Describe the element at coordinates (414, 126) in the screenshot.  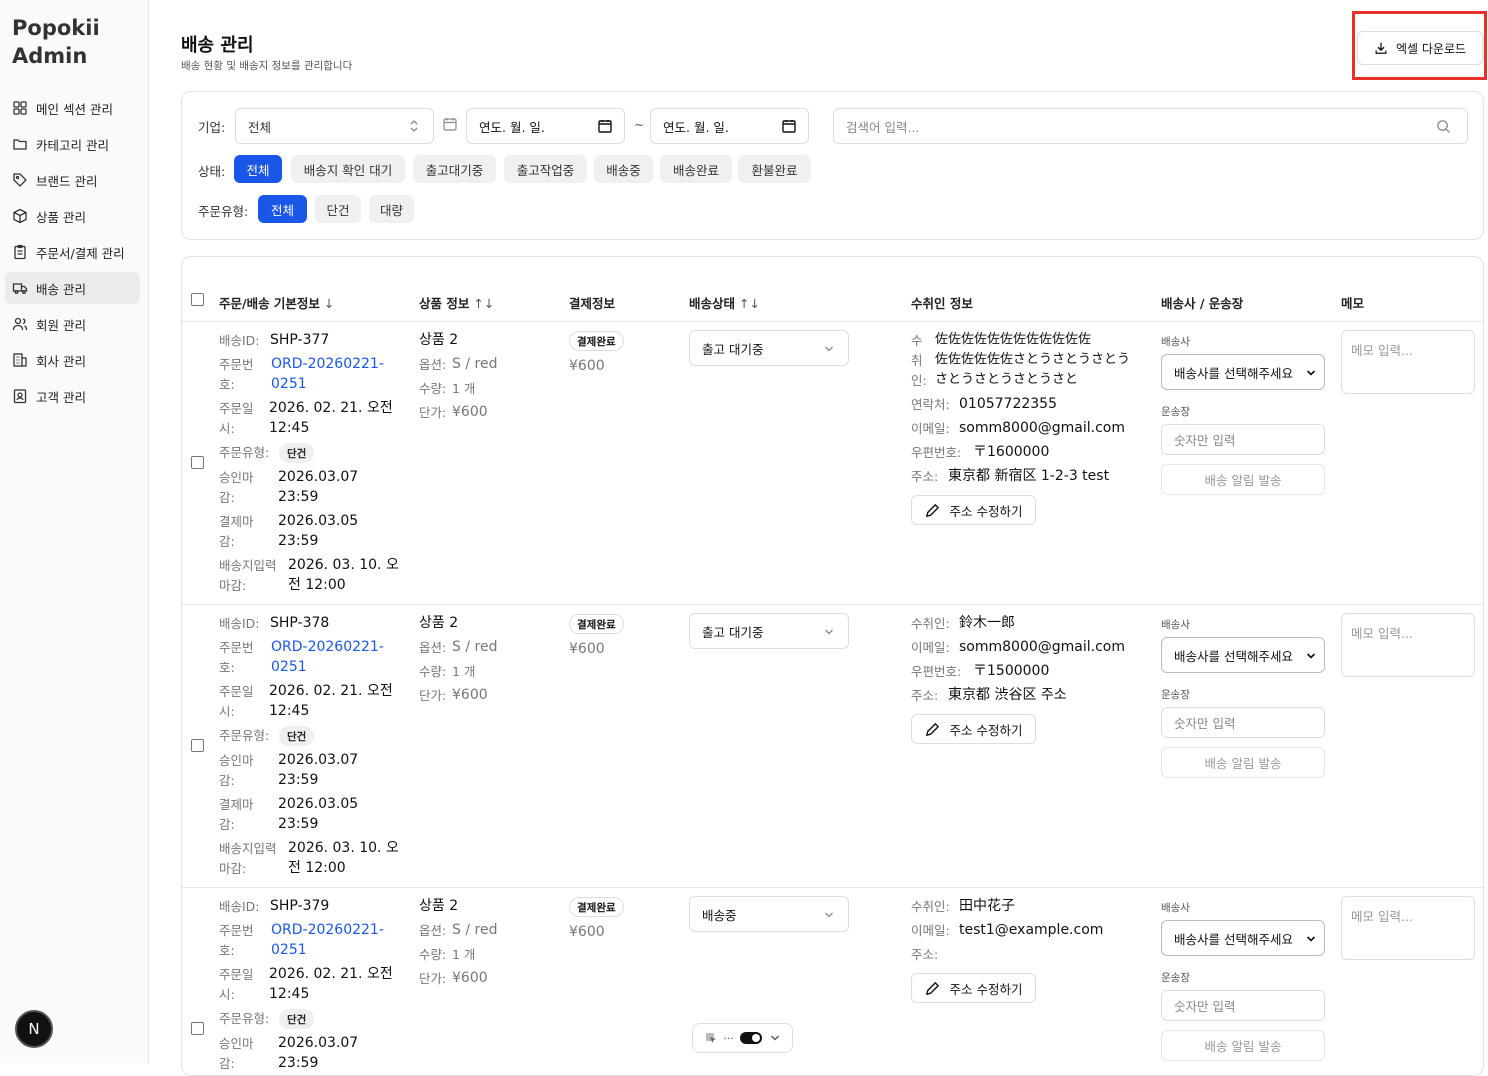
I see `chevron-updown-icon` at that location.